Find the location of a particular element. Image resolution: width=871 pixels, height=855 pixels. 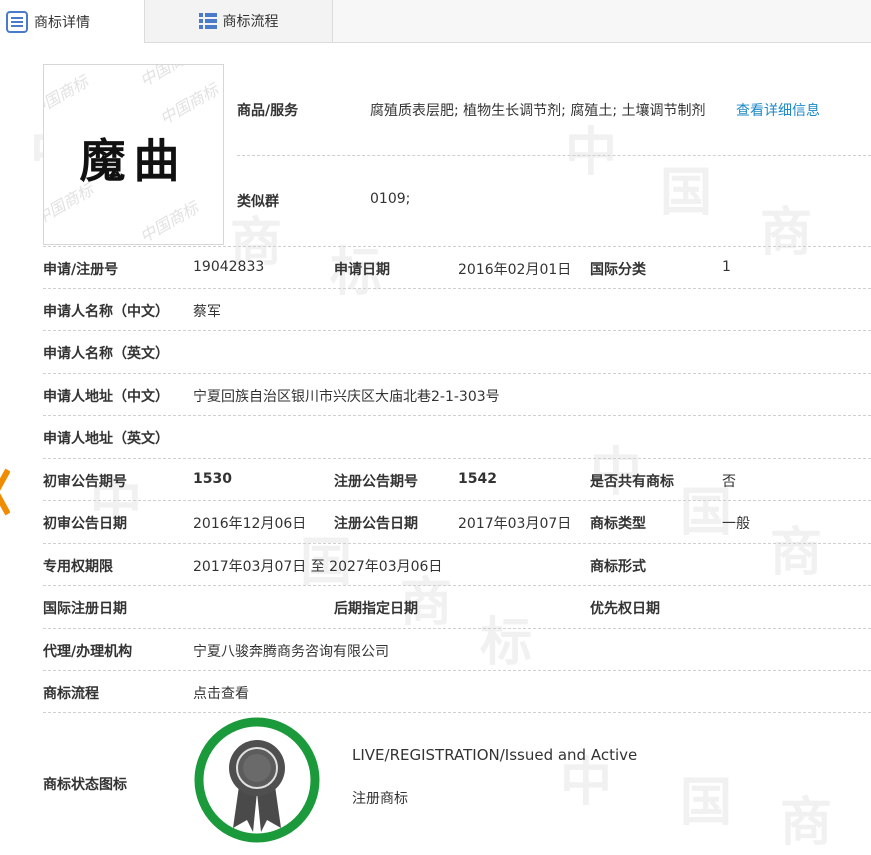

similar-group-label: 类似群 is located at coordinates (258, 202).